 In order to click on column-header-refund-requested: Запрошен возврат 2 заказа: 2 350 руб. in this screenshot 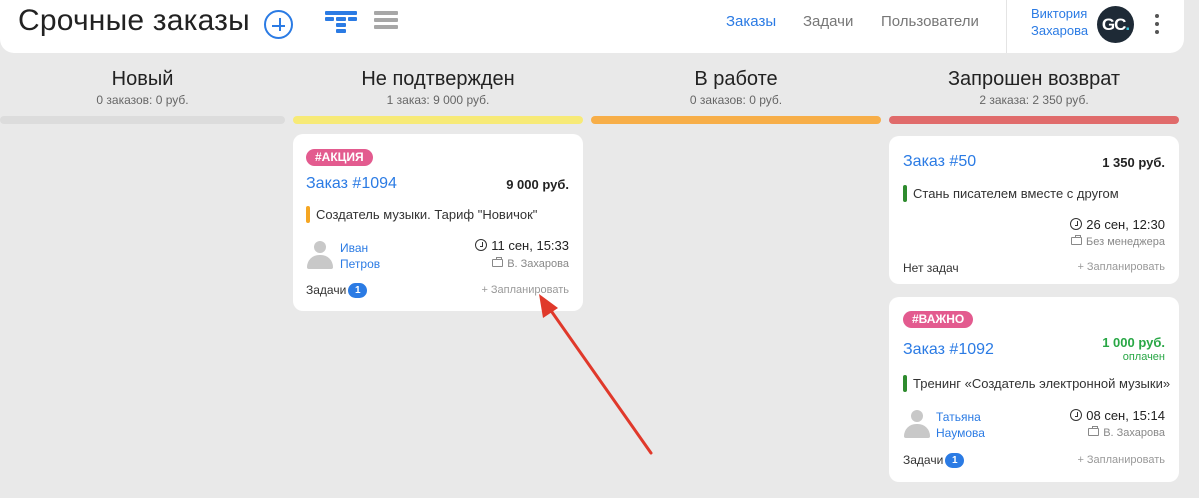, I will do `click(1034, 87)`.